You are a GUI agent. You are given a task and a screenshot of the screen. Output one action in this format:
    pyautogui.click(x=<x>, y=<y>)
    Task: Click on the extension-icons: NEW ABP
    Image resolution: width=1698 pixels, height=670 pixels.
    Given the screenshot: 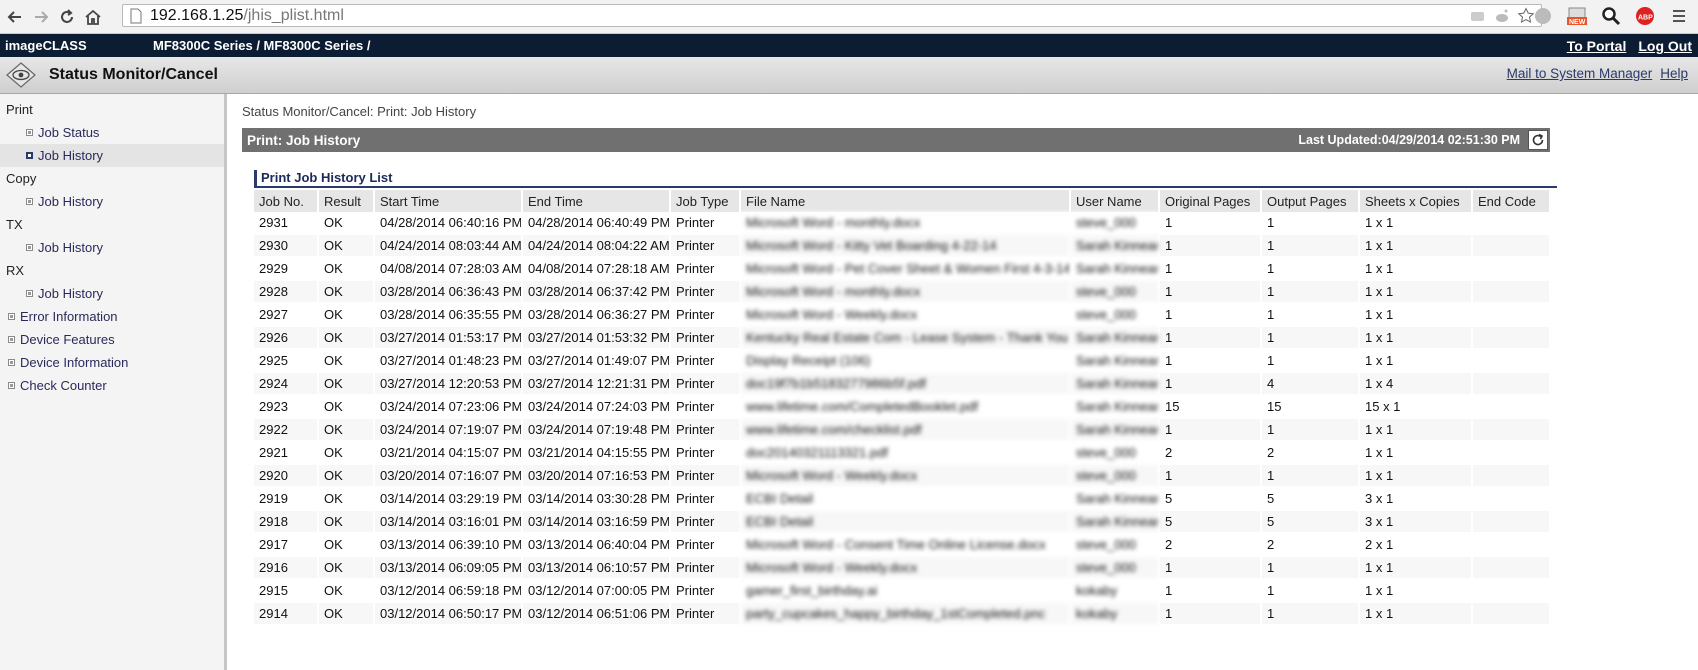 What is the action you would take?
    pyautogui.click(x=1611, y=16)
    